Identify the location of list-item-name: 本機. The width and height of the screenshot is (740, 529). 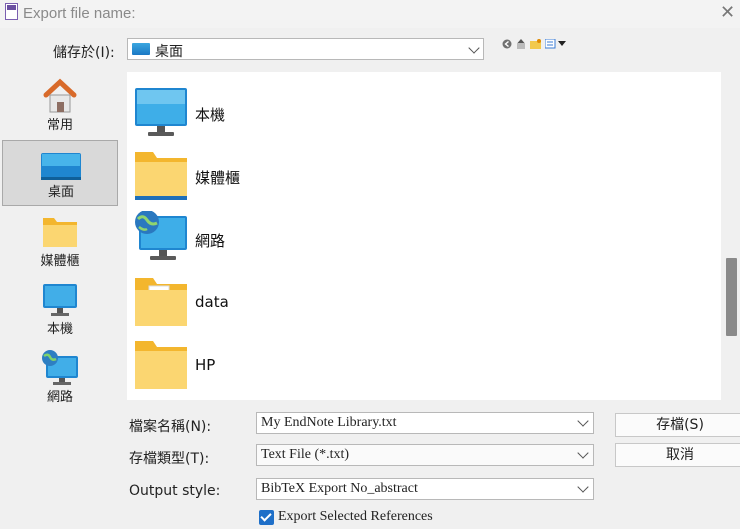
(210, 115).